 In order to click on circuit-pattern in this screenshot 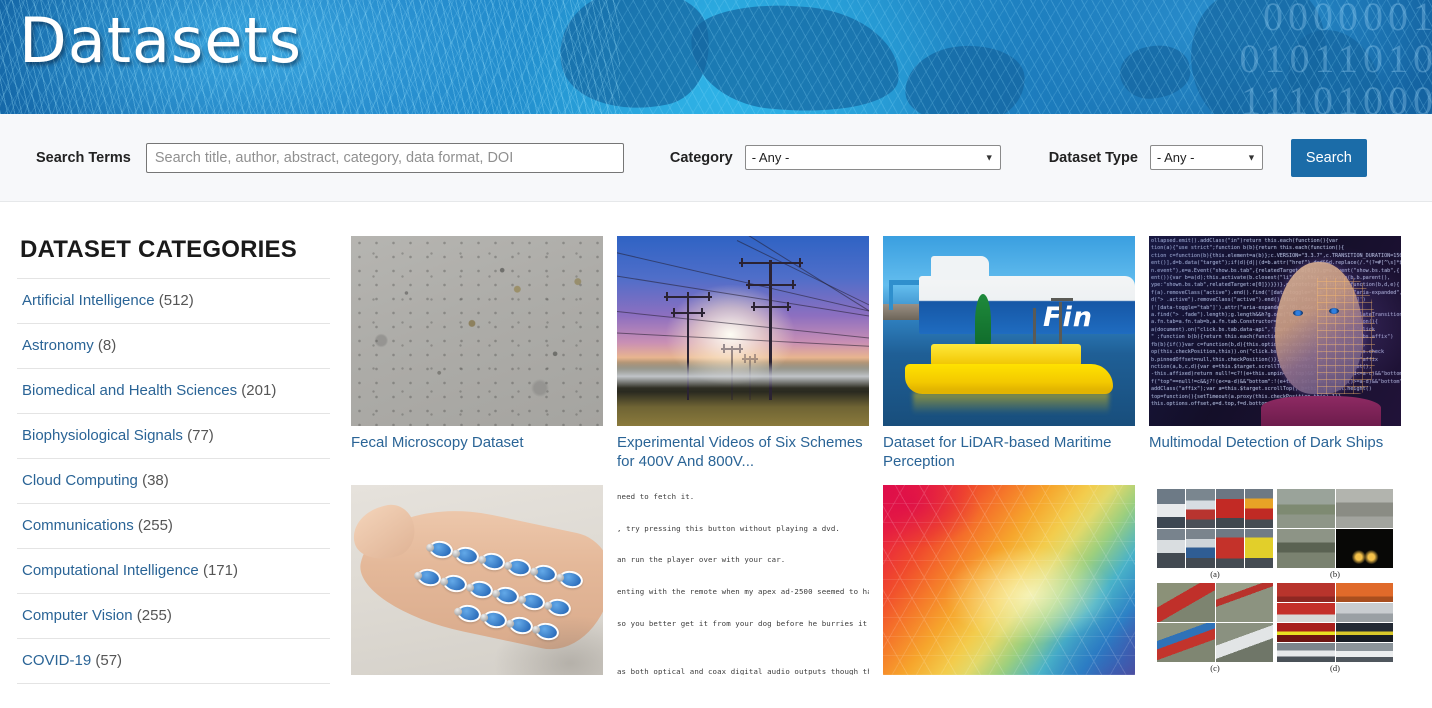, I will do `click(1346, 336)`.